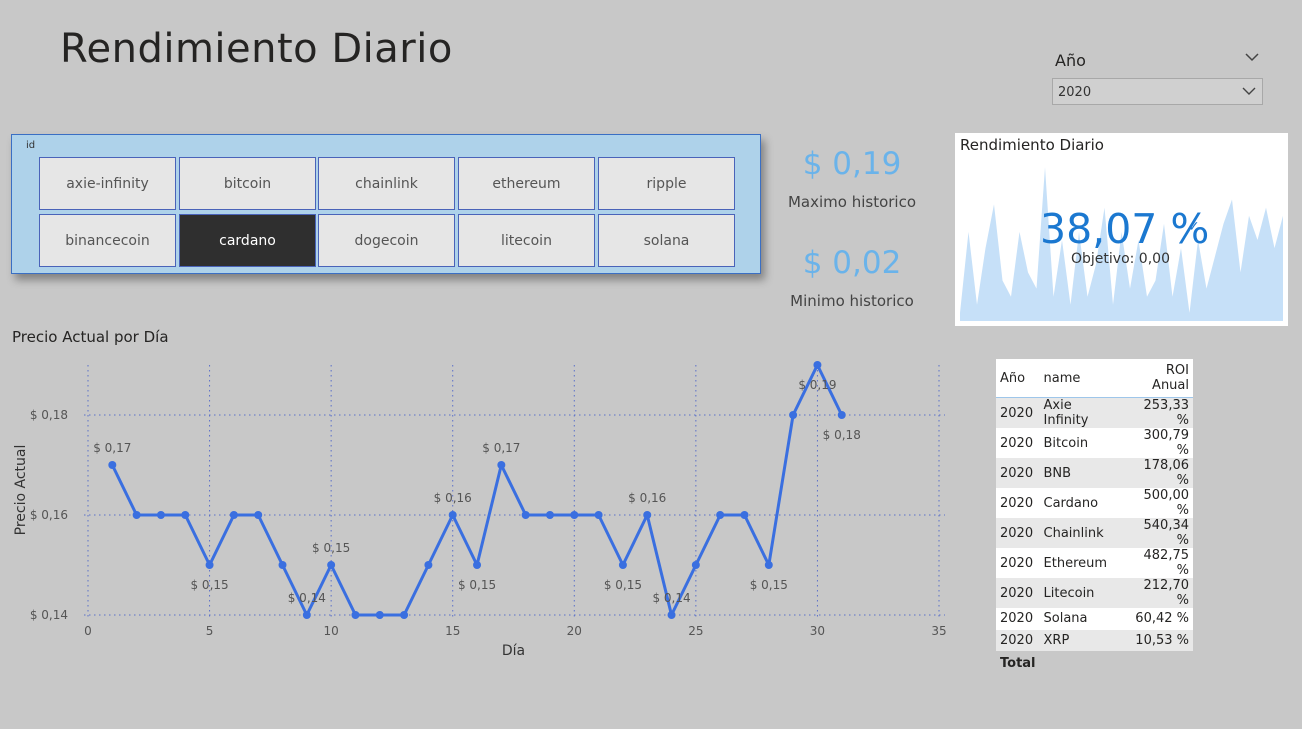  I want to click on table-row: 2020 Axie Infinity 253,33 %, so click(1094, 412).